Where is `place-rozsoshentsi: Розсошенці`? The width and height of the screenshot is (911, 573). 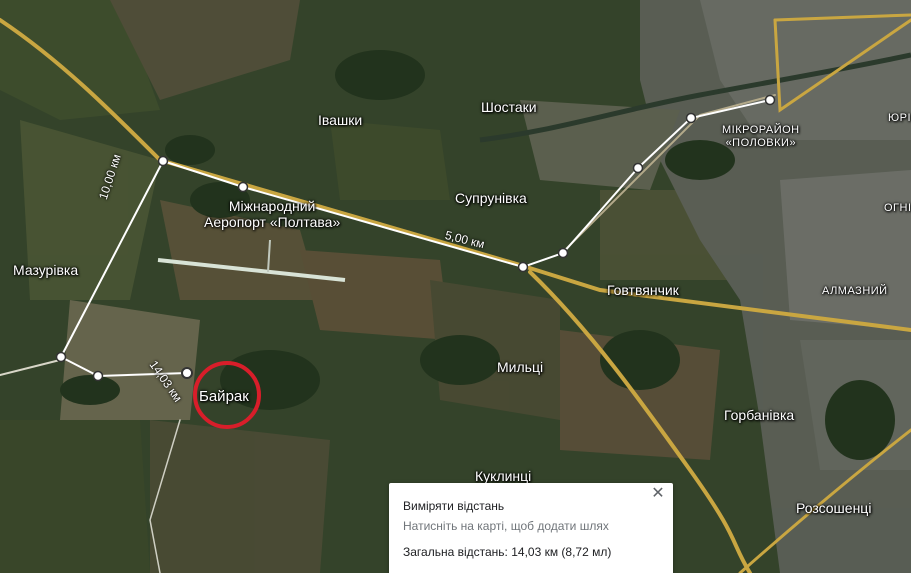
place-rozsoshentsi: Розсошенці is located at coordinates (834, 508).